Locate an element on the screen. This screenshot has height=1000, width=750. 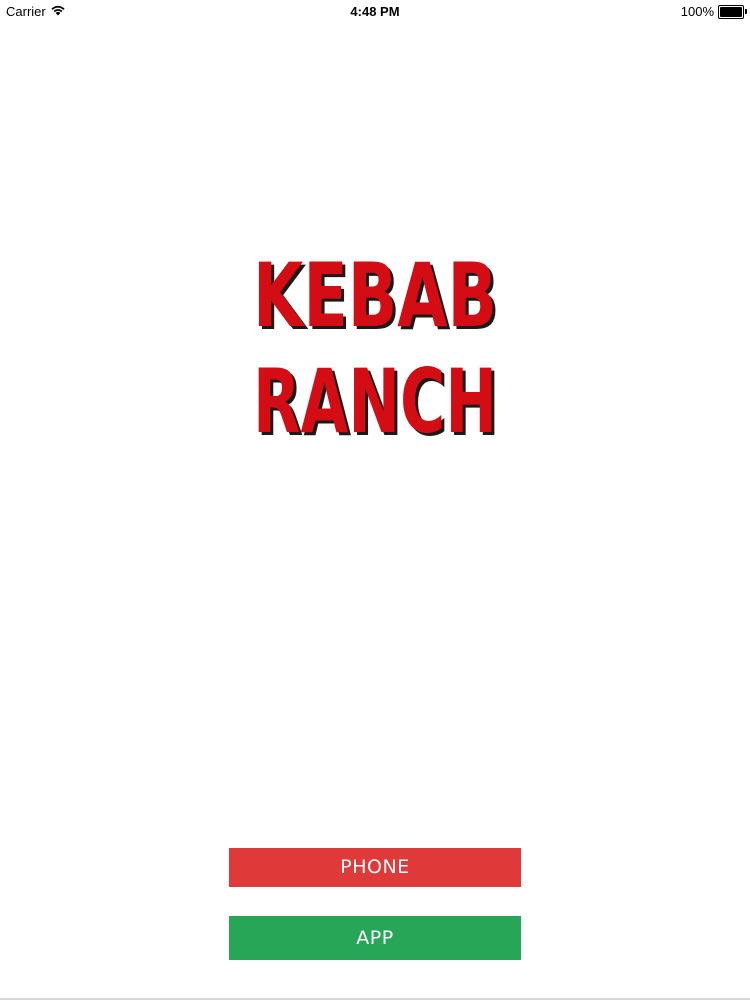
battery-icon is located at coordinates (732, 11).